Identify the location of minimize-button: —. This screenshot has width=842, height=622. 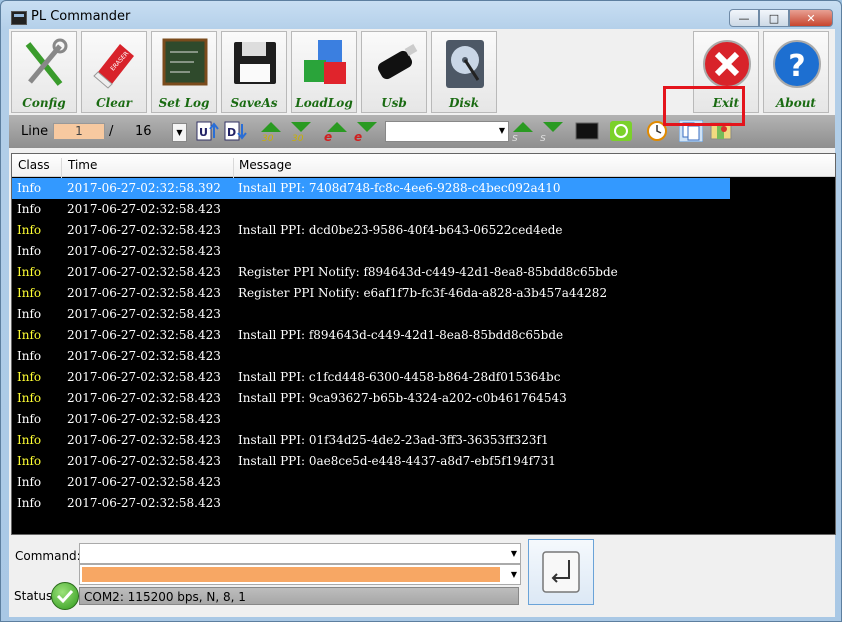
(744, 18).